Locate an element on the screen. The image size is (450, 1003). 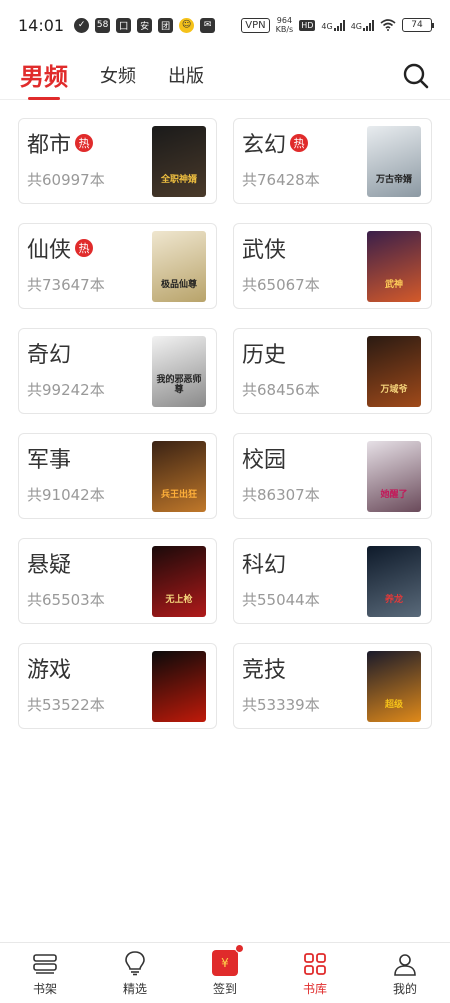
tab-label: 女频 is located at coordinates (118, 76).